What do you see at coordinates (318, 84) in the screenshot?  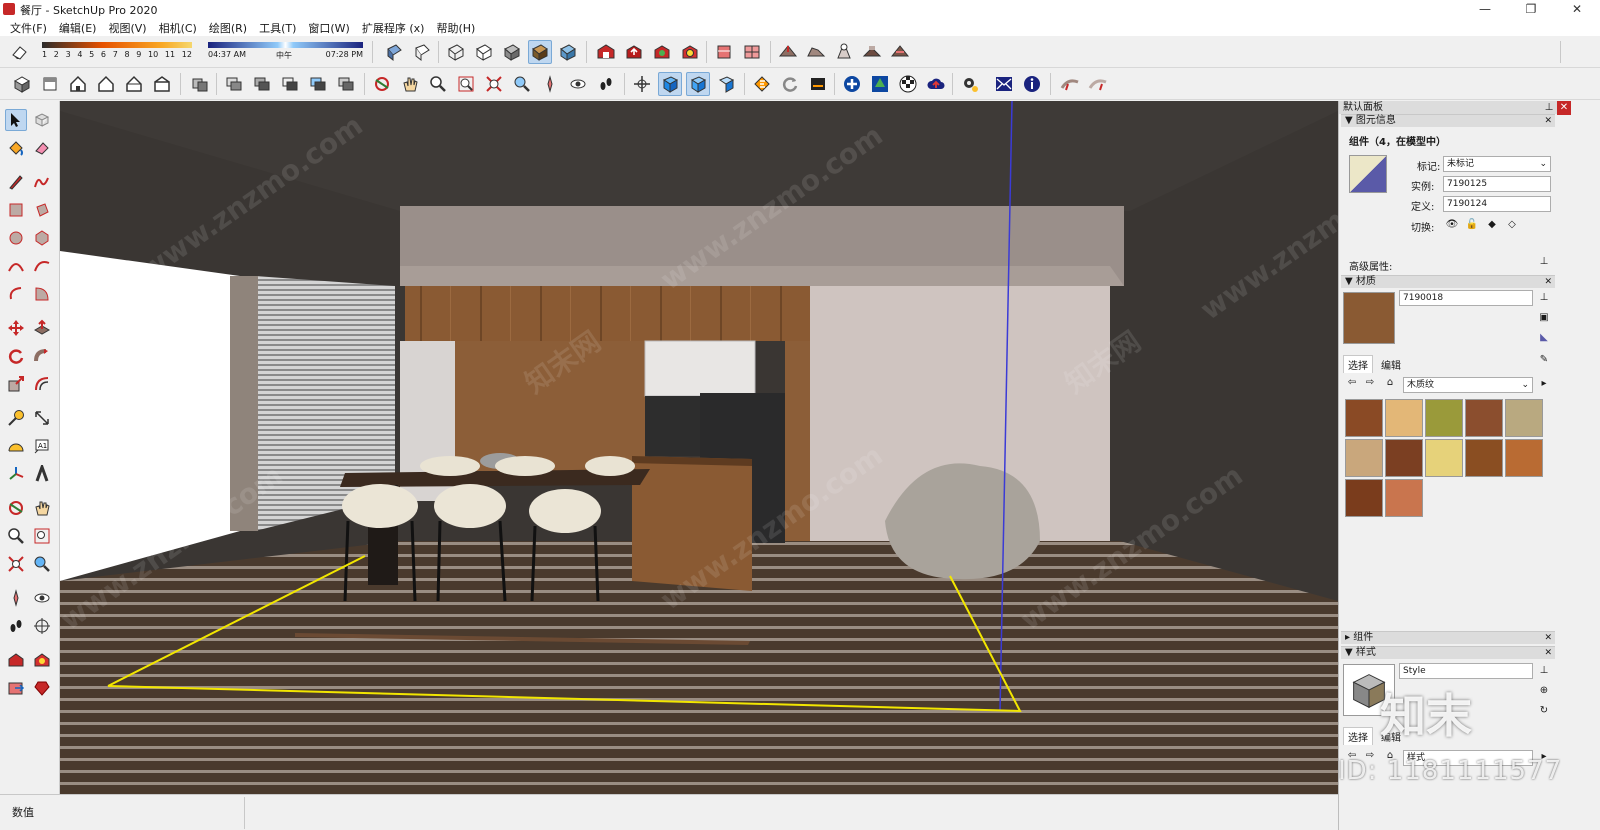 I see `layer-blue-icon` at bounding box center [318, 84].